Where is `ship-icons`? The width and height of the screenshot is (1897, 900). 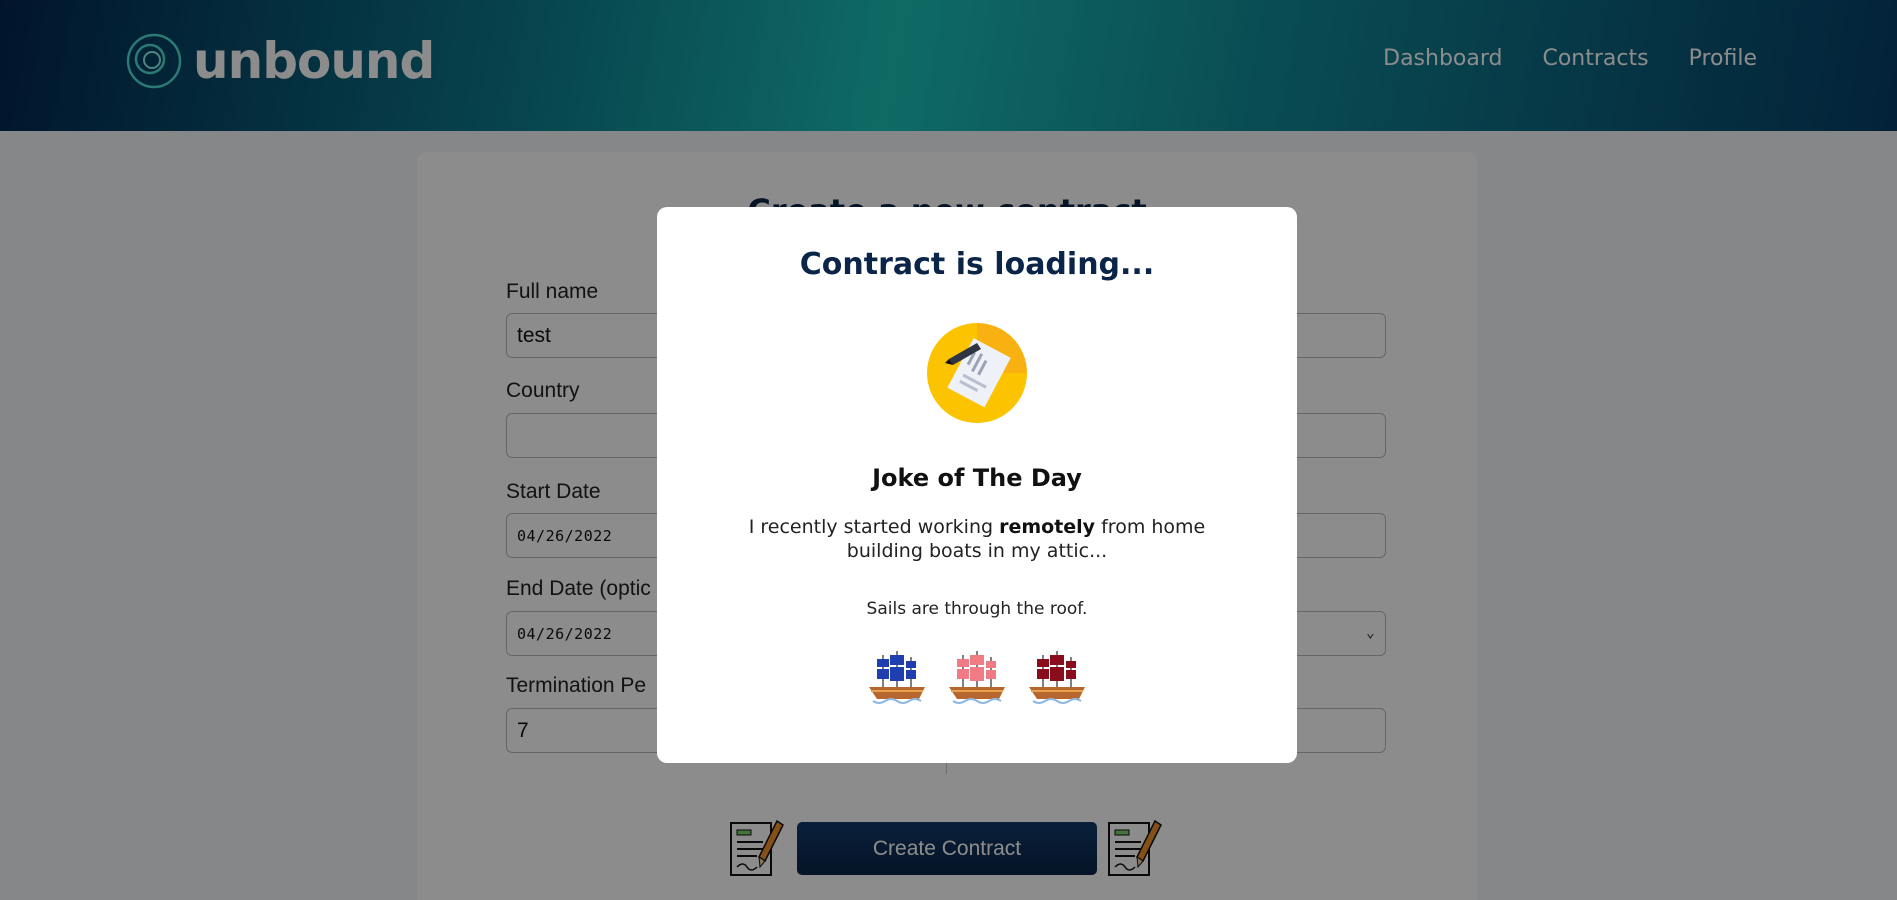
ship-icons is located at coordinates (977, 677).